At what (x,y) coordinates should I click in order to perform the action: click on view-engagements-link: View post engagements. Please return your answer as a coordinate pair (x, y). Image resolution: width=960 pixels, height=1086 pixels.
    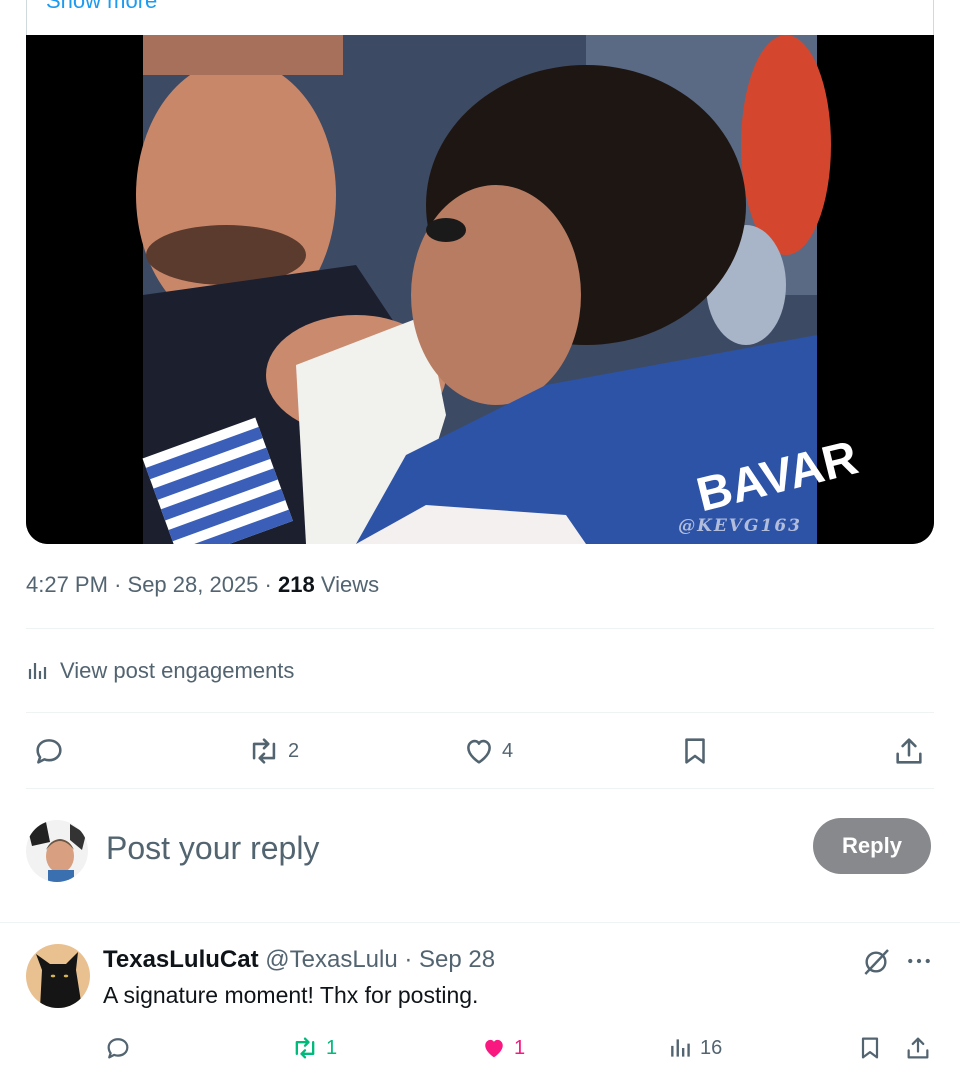
    Looking at the image, I should click on (160, 671).